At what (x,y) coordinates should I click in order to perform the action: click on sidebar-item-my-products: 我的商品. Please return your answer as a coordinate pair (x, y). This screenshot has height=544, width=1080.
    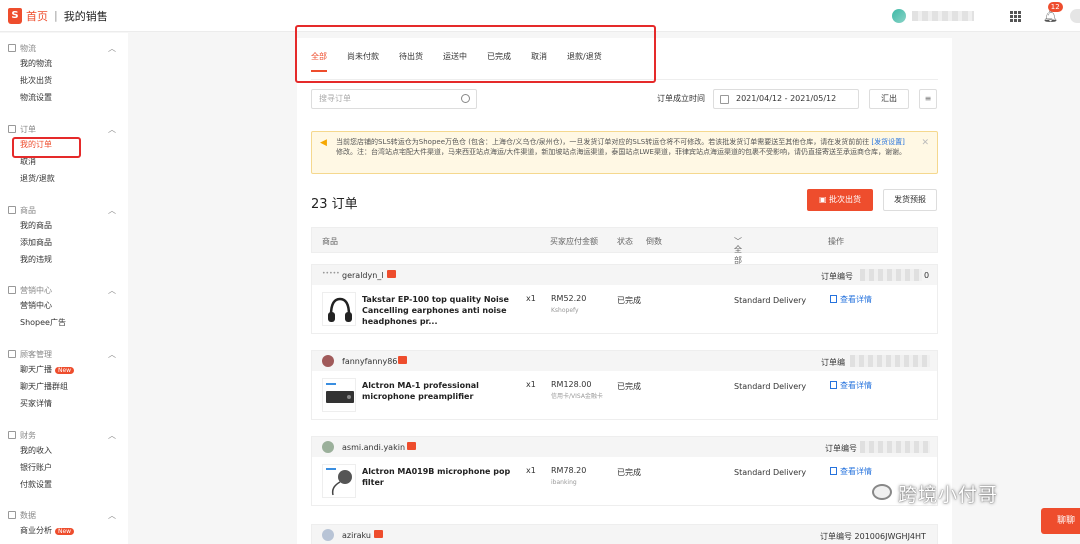
    Looking at the image, I should click on (64, 225).